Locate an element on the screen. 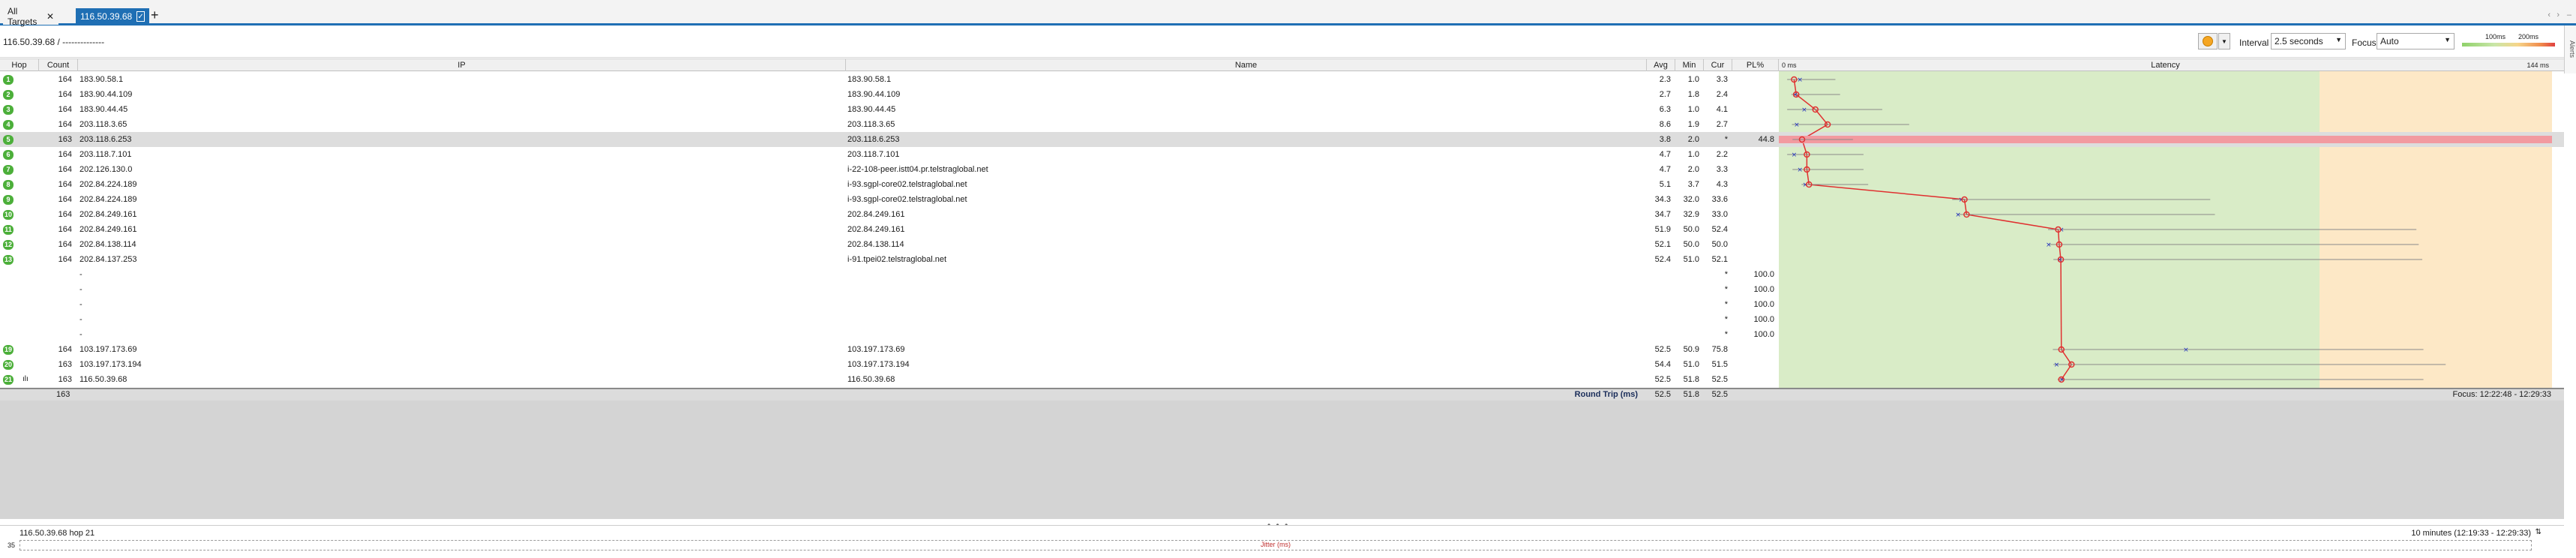 This screenshot has height=558, width=2576. jitter-label: Jitter (ms) is located at coordinates (1276, 544).